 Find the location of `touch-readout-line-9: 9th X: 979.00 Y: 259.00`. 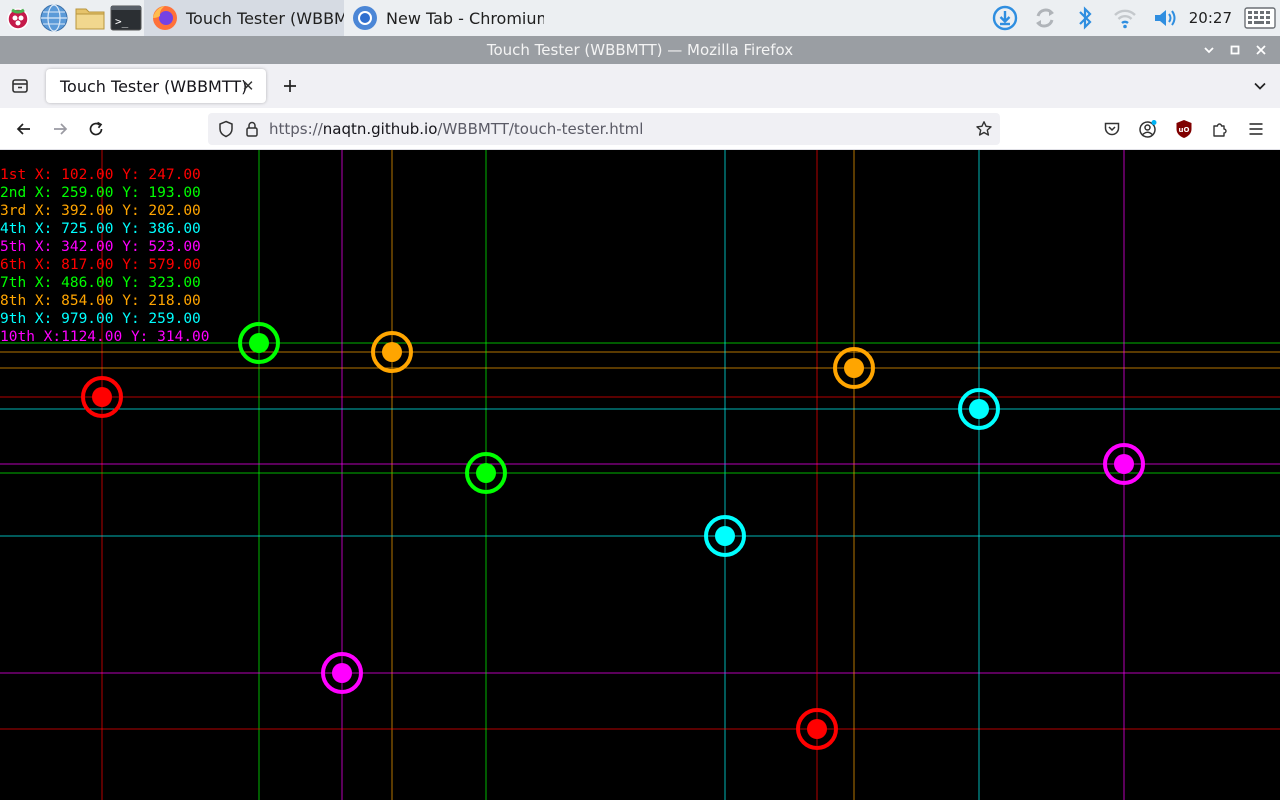

touch-readout-line-9: 9th X: 979.00 Y: 259.00 is located at coordinates (100, 319).